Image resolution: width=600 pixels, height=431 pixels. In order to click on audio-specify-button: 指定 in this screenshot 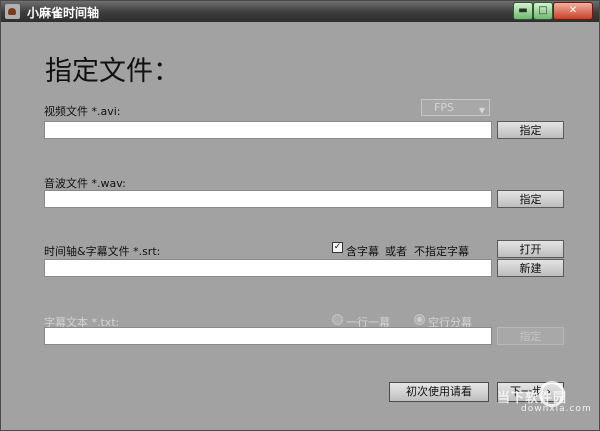, I will do `click(530, 199)`.